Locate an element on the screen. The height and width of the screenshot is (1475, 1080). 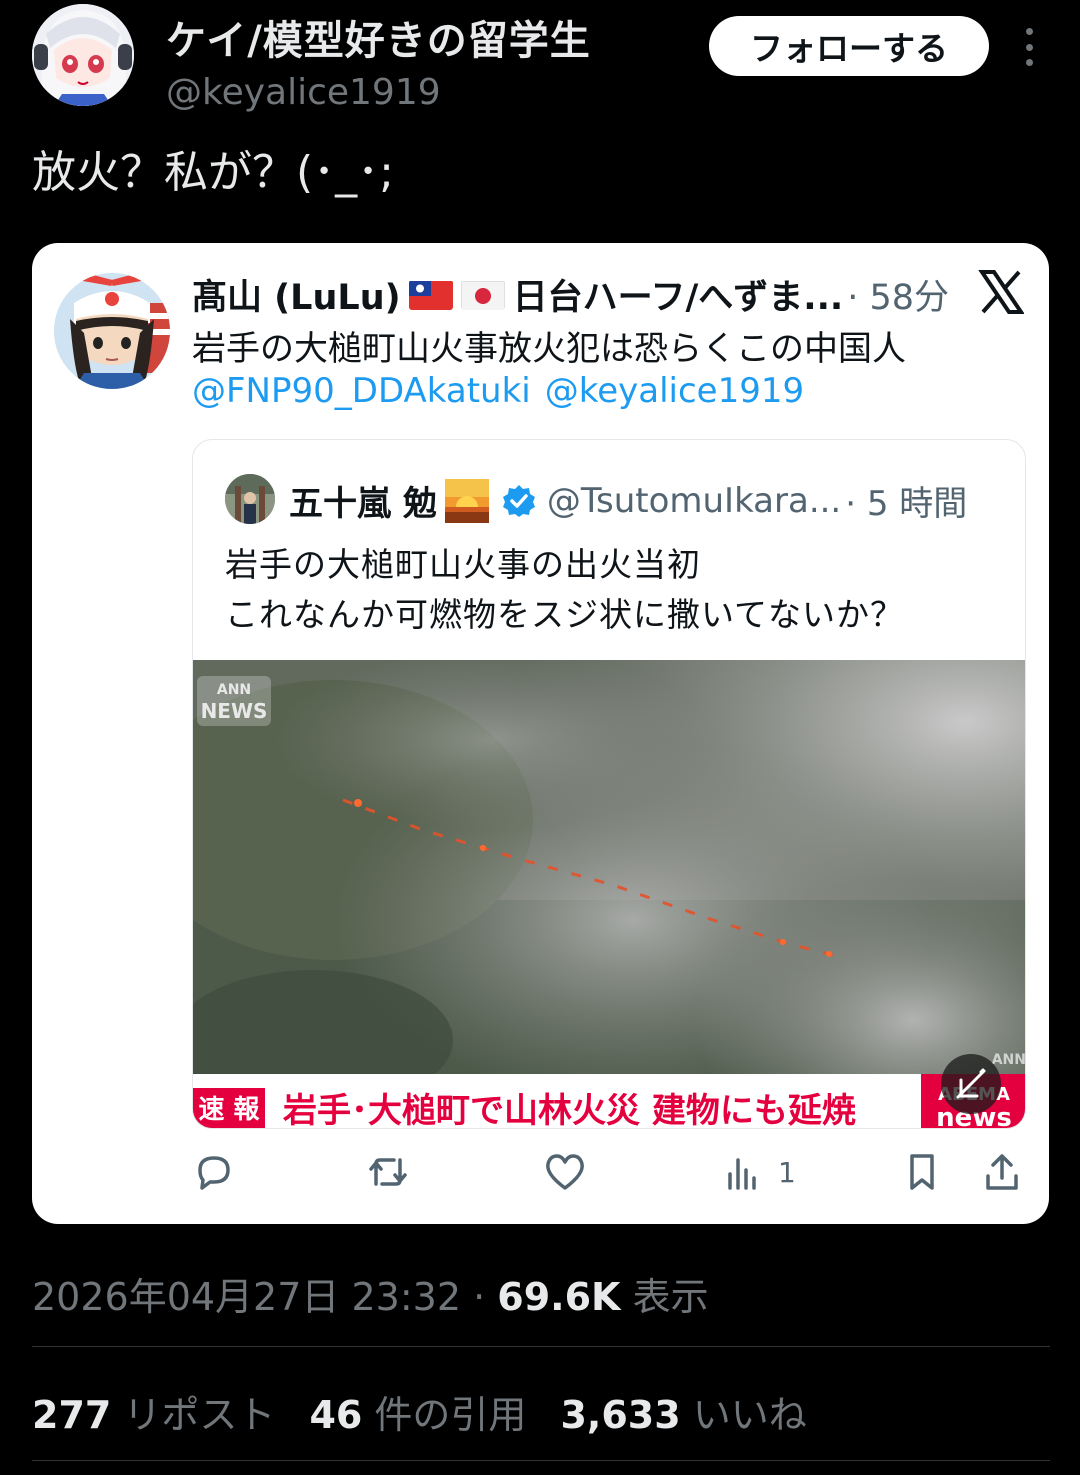
likes-stat: 3,633 いいね is located at coordinates (683, 1411).